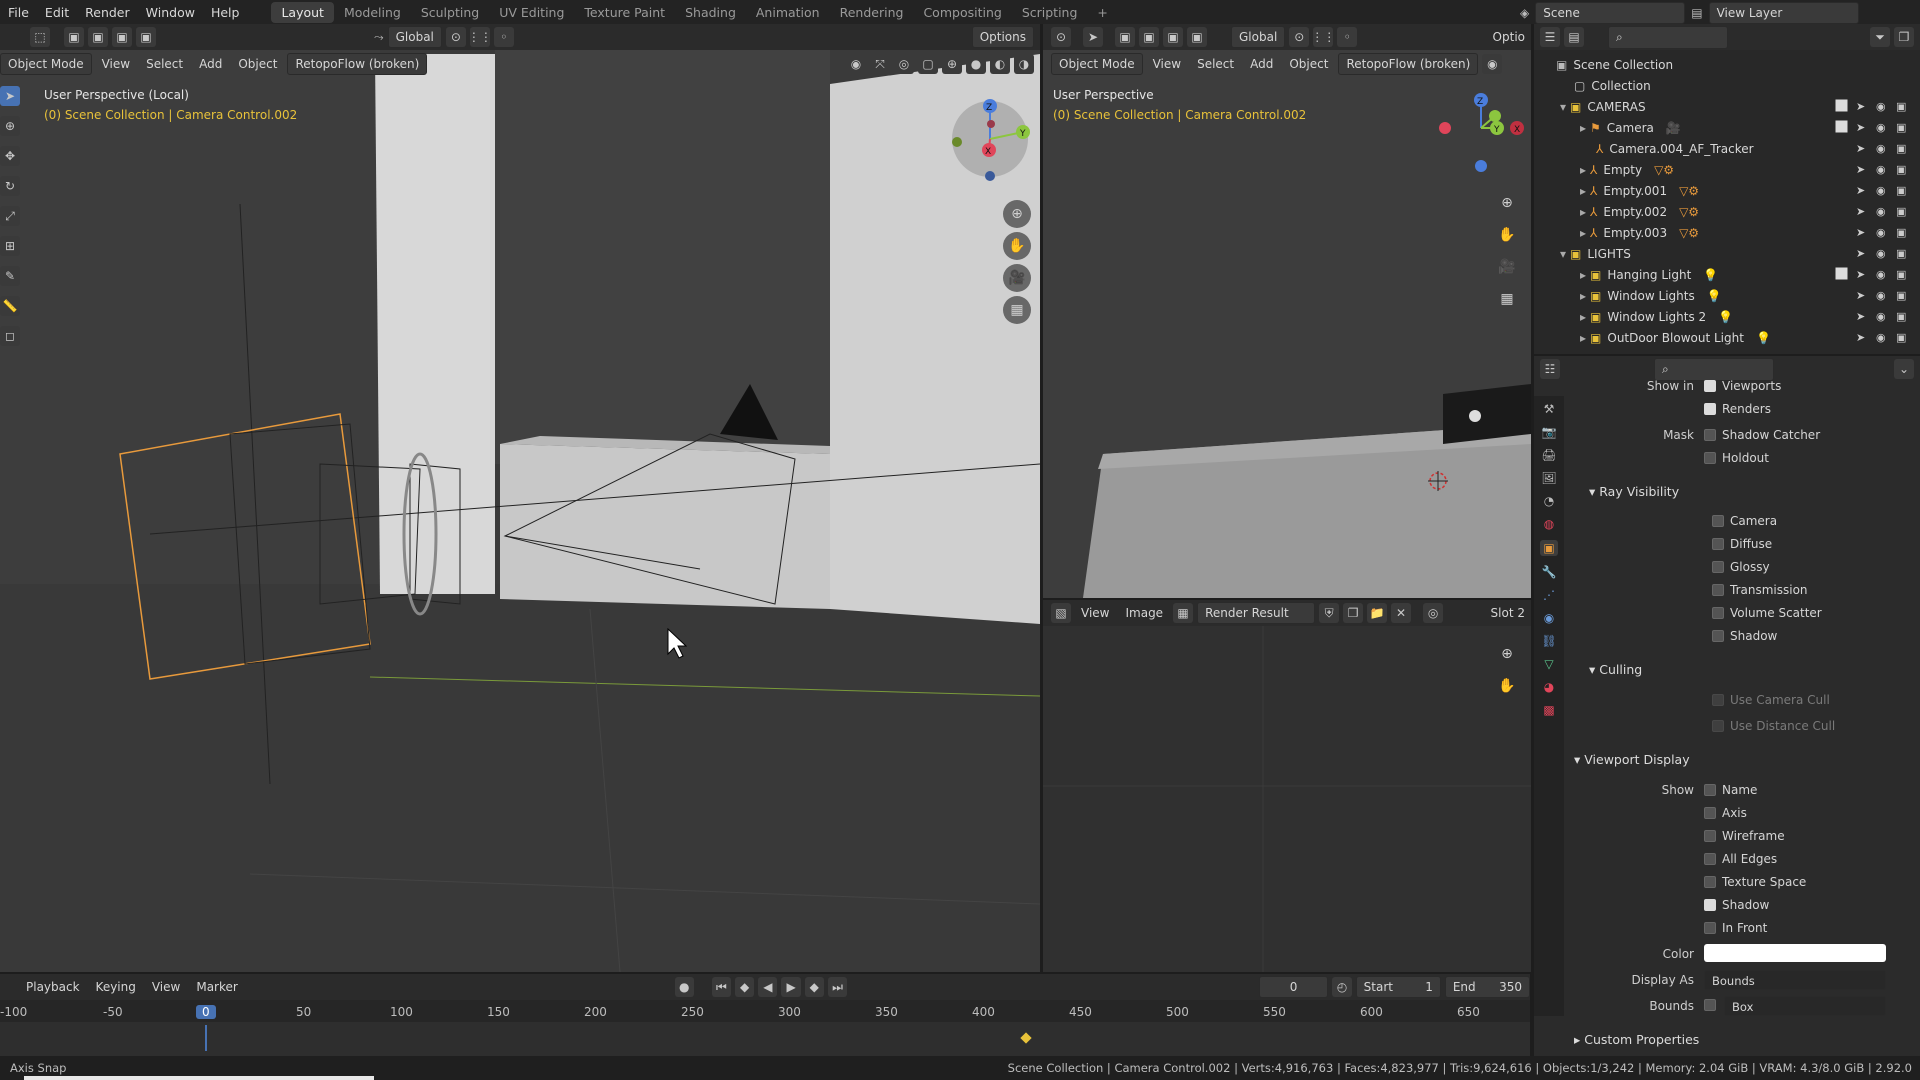  I want to click on image-pan-icon: ✋, so click(1507, 686).